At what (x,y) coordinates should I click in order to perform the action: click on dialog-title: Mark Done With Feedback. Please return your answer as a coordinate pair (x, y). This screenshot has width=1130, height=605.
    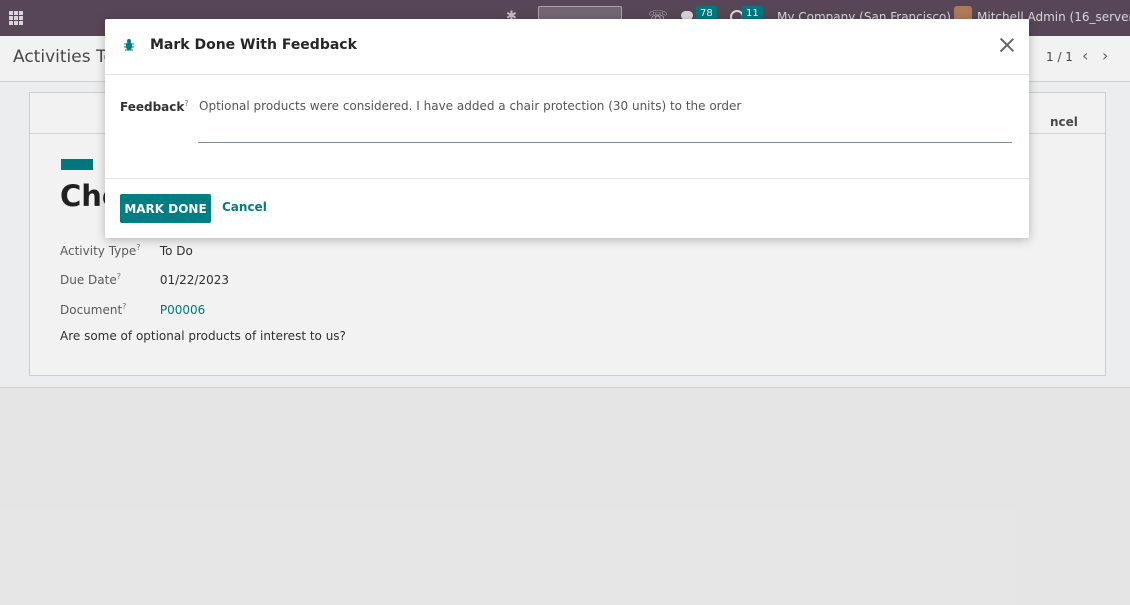
    Looking at the image, I should click on (253, 45).